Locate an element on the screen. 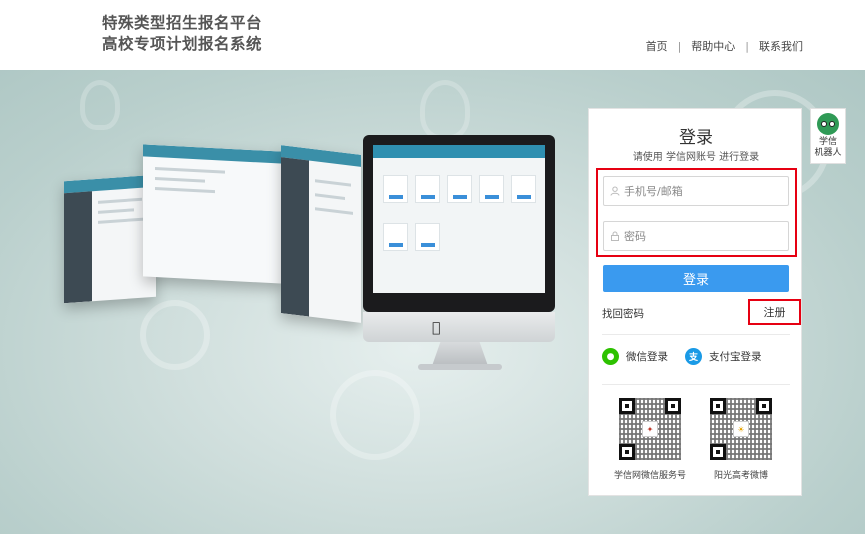 The image size is (865, 534). qr-logo-icon: ✦ is located at coordinates (650, 429).